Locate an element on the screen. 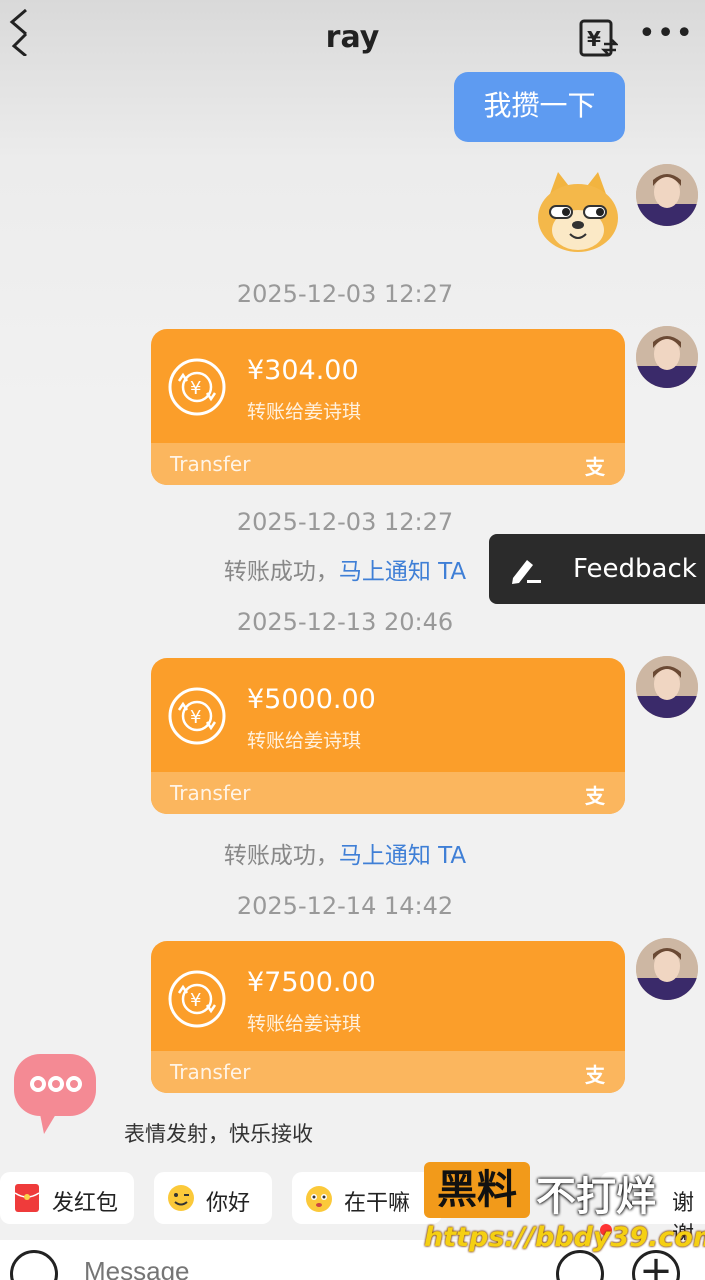  feedback-button: Feedback is located at coordinates (597, 569).